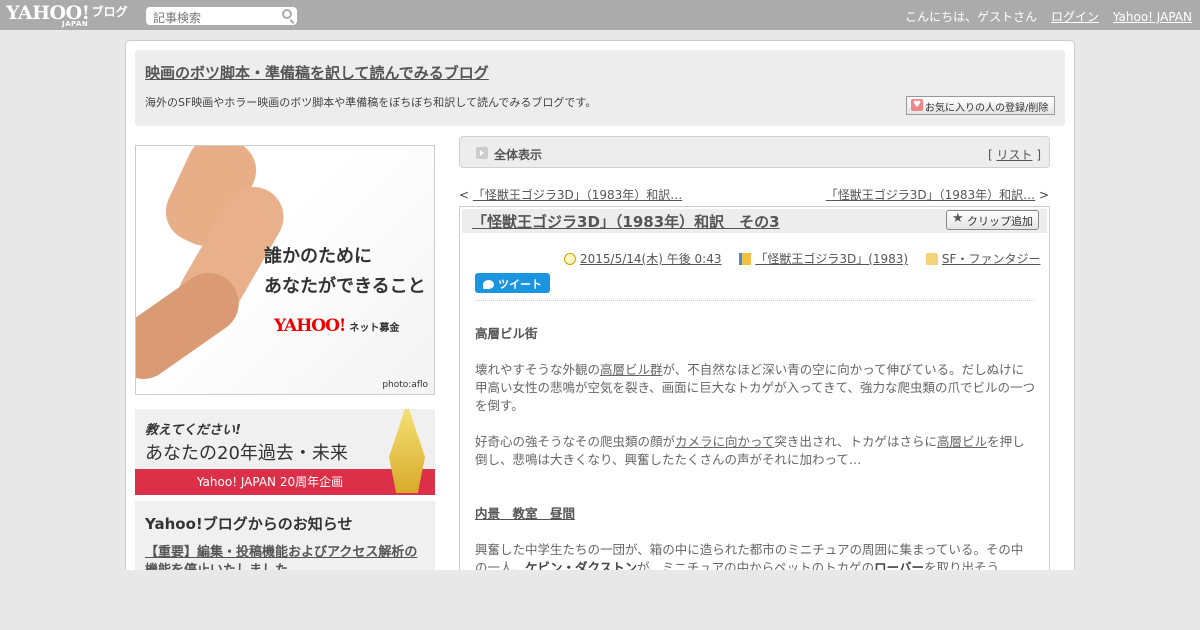  Describe the element at coordinates (246, 453) in the screenshot. I see `anniversary-line2: あなたの20年過去・未来` at that location.